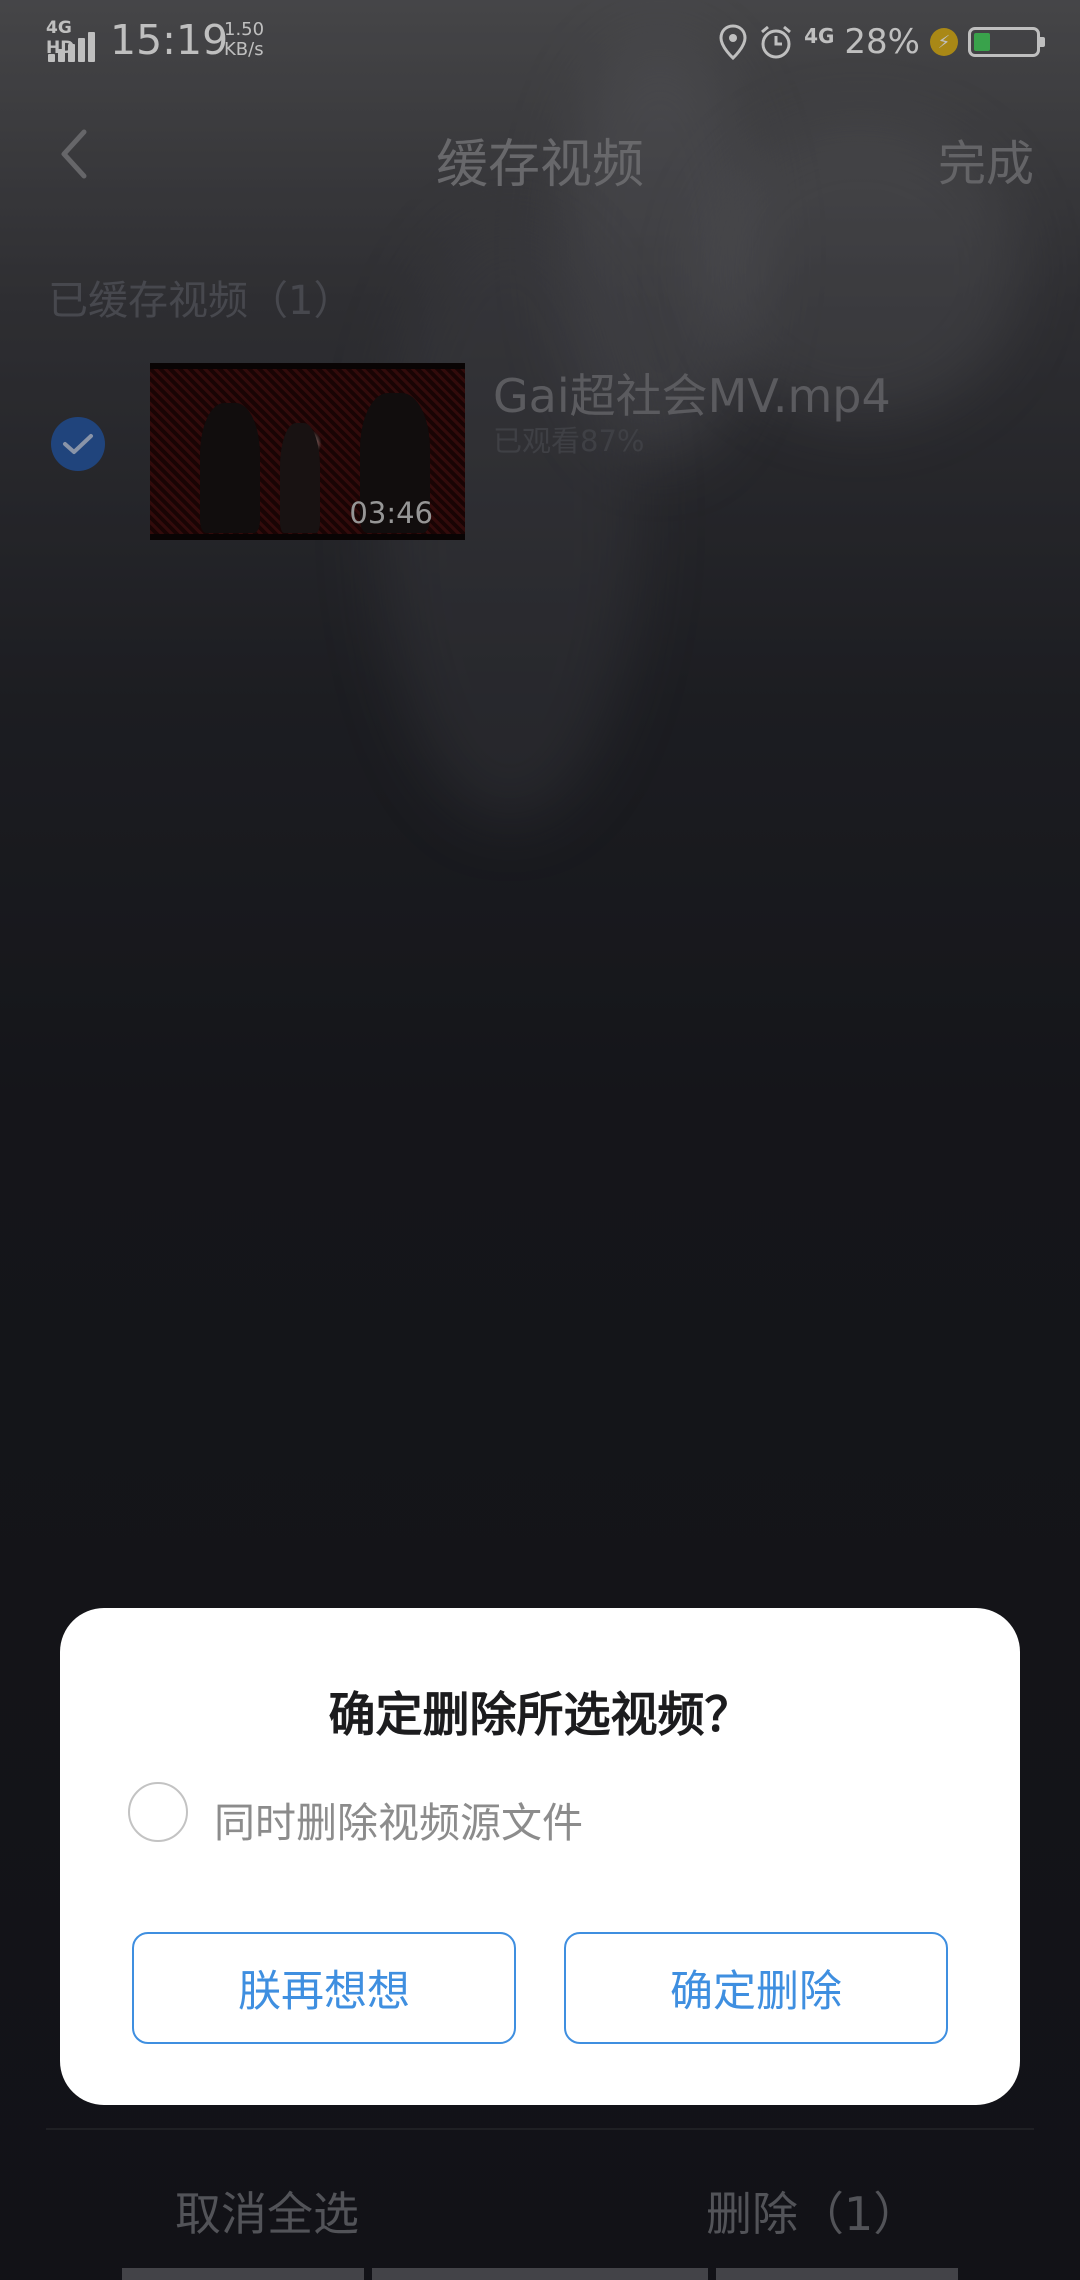  I want to click on delete-source-label: 同时删除视频源文件, so click(398, 1819).